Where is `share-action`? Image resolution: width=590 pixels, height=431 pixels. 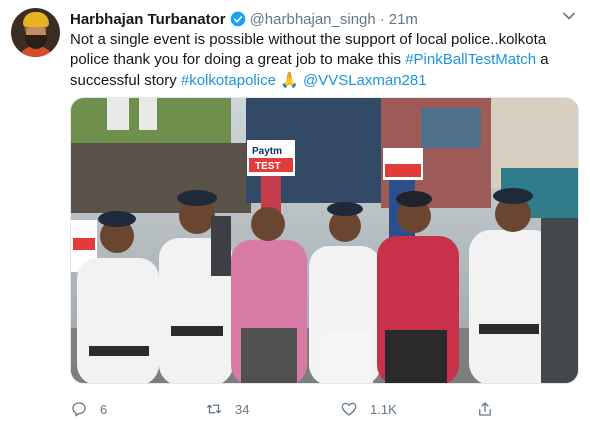
share-action is located at coordinates (491, 409).